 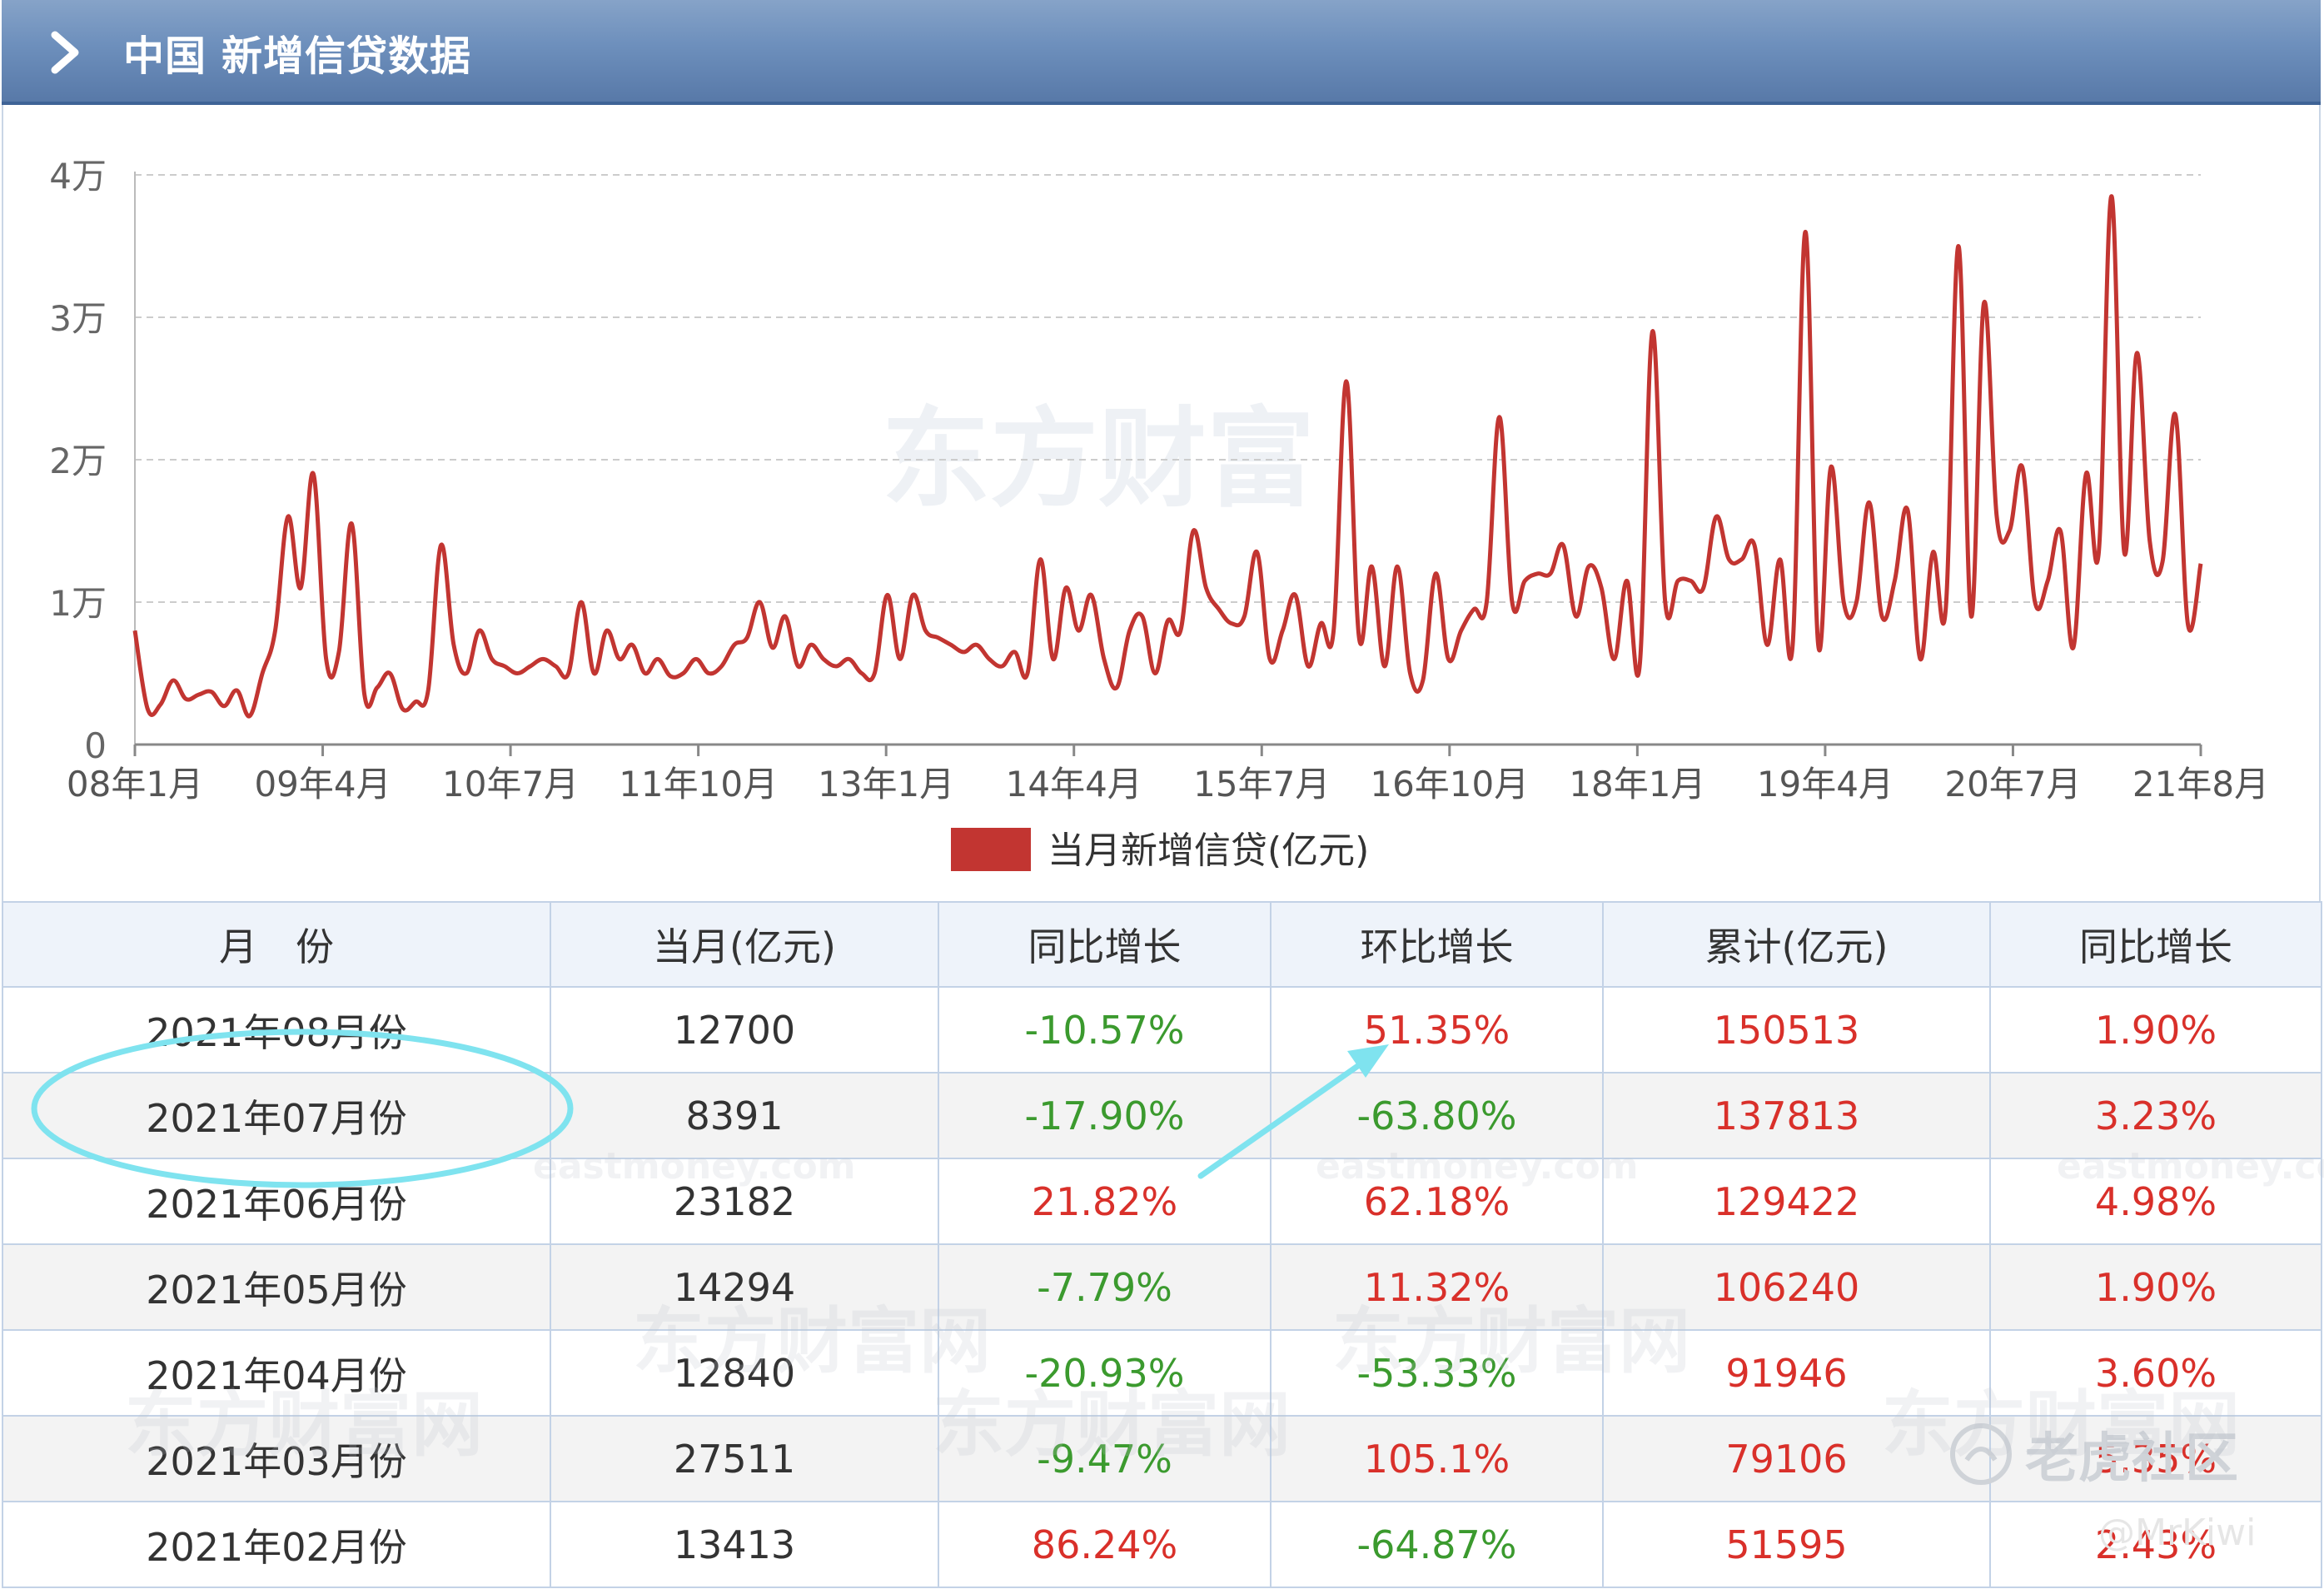 What do you see at coordinates (745, 1544) in the screenshot?
I see `cell-monthly: 13413` at bounding box center [745, 1544].